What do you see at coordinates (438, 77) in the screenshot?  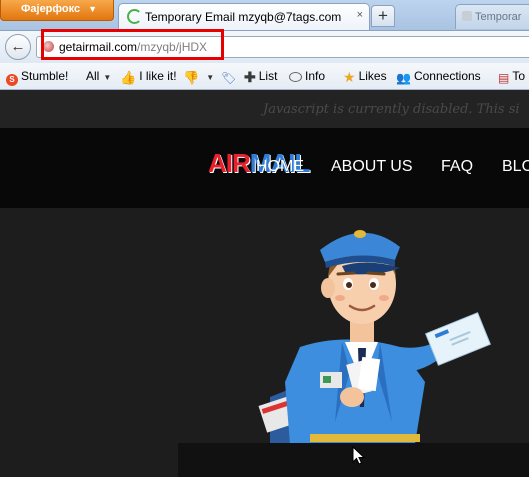 I see `connections-button: 👥 Connections` at bounding box center [438, 77].